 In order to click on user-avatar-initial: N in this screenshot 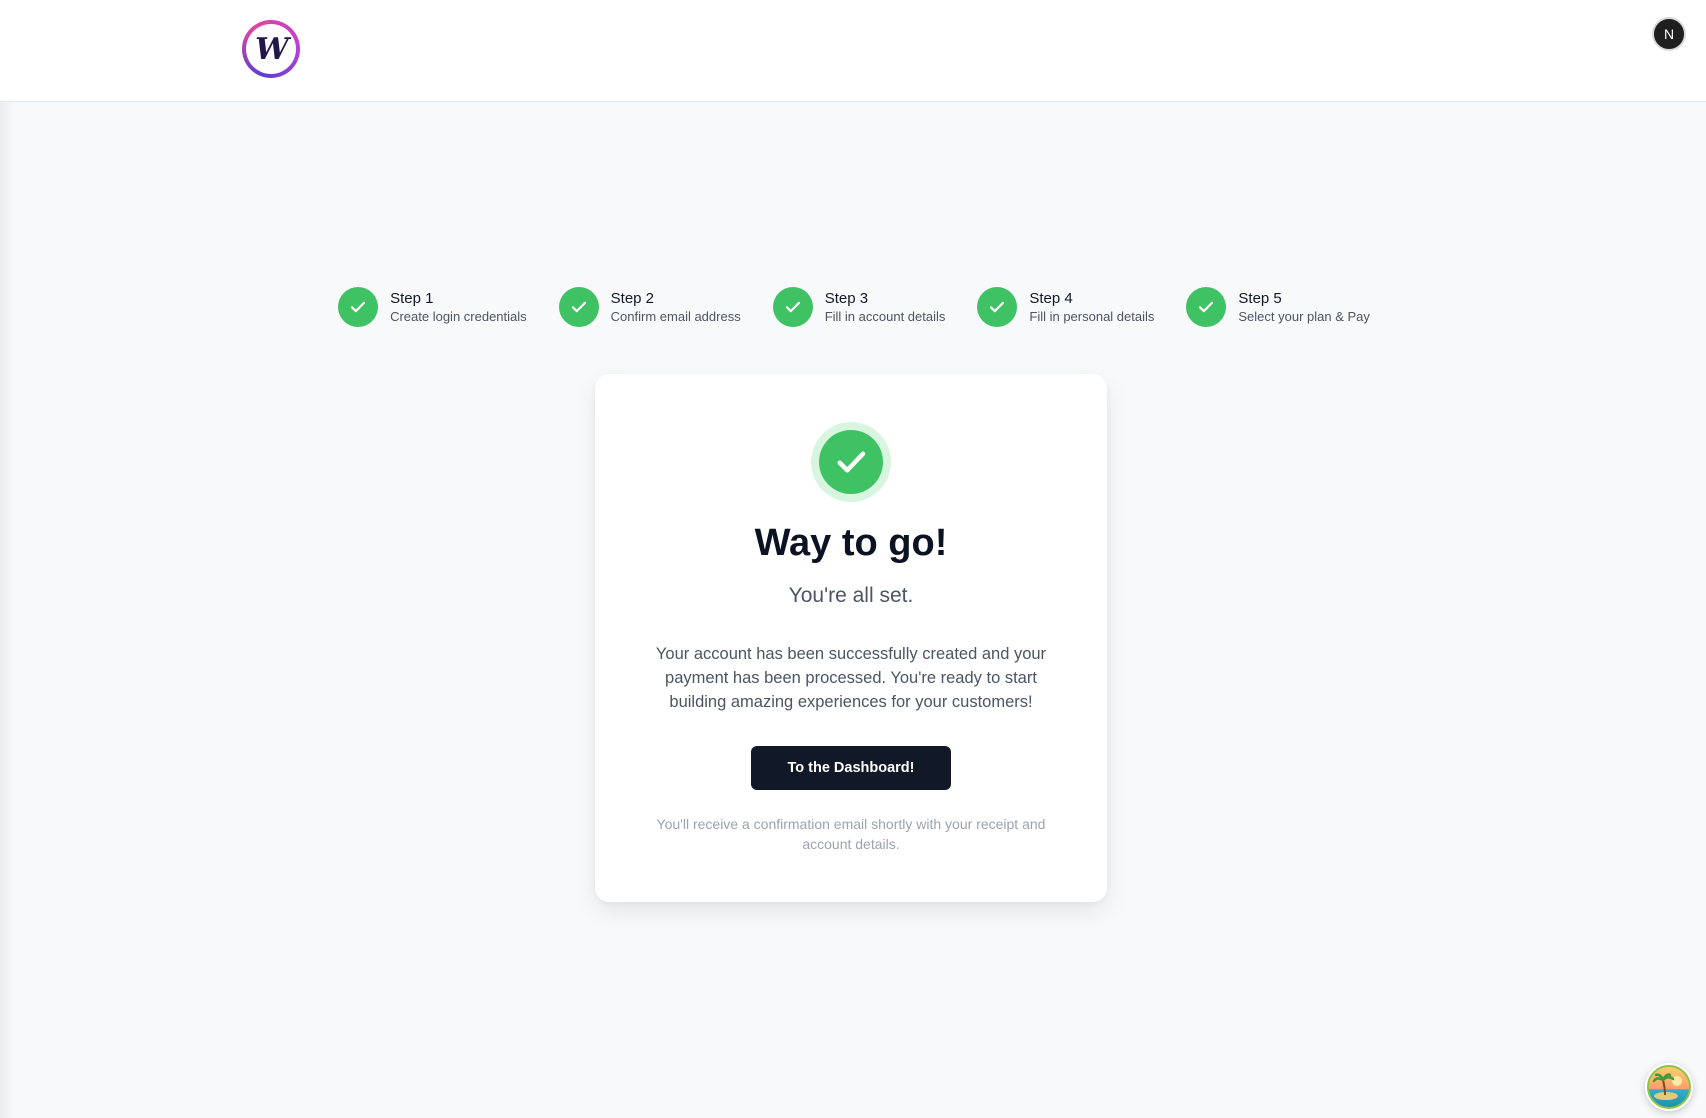, I will do `click(1669, 34)`.